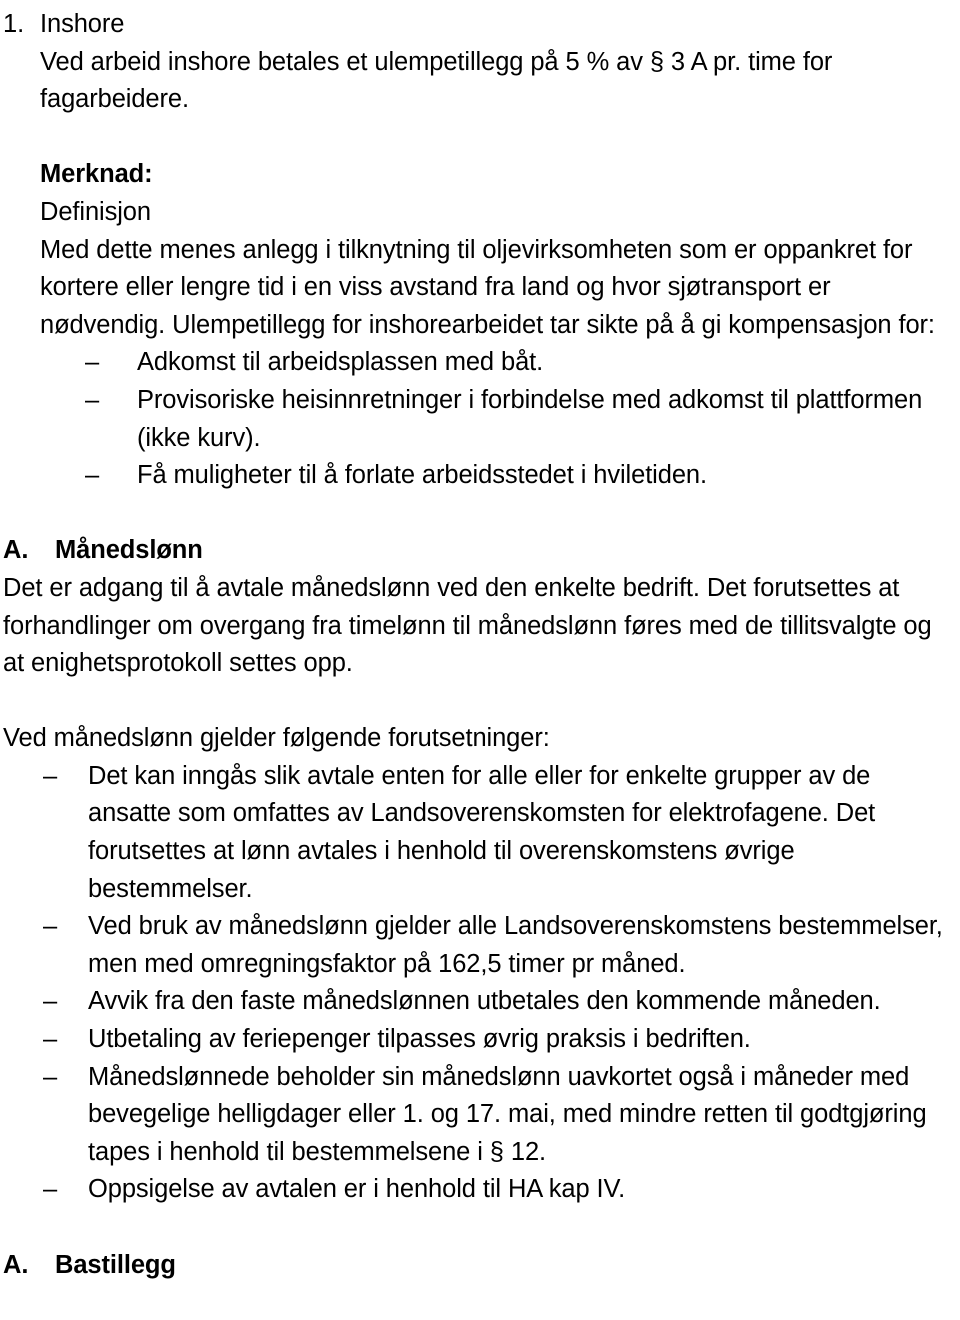 Image resolution: width=960 pixels, height=1320 pixels. I want to click on section-a-manedslonn-letter: A., so click(16, 550).